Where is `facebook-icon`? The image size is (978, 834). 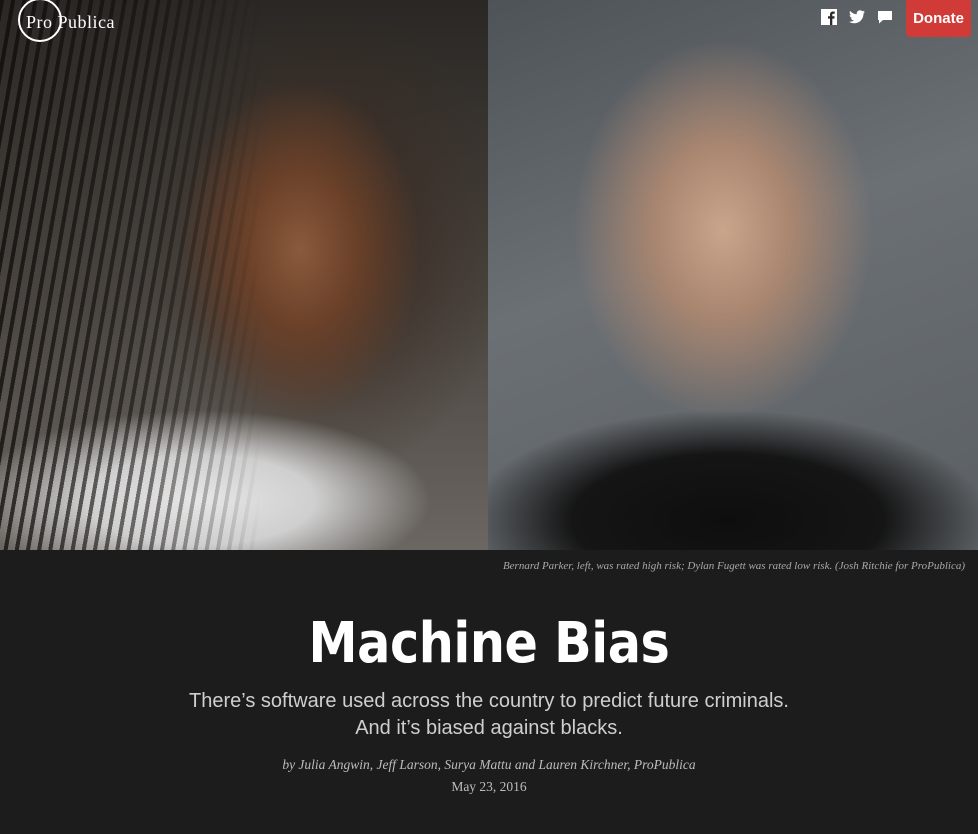
facebook-icon is located at coordinates (829, 17).